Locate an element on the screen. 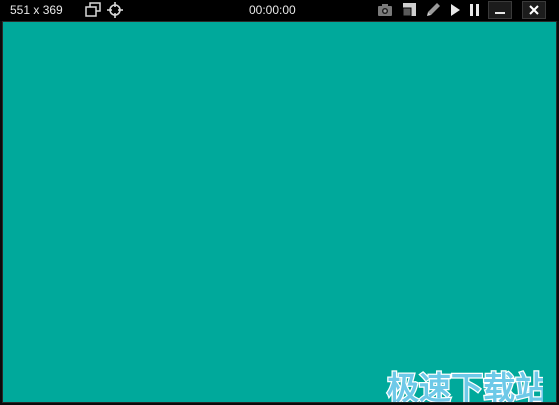 This screenshot has width=559, height=405. play-icon is located at coordinates (455, 10).